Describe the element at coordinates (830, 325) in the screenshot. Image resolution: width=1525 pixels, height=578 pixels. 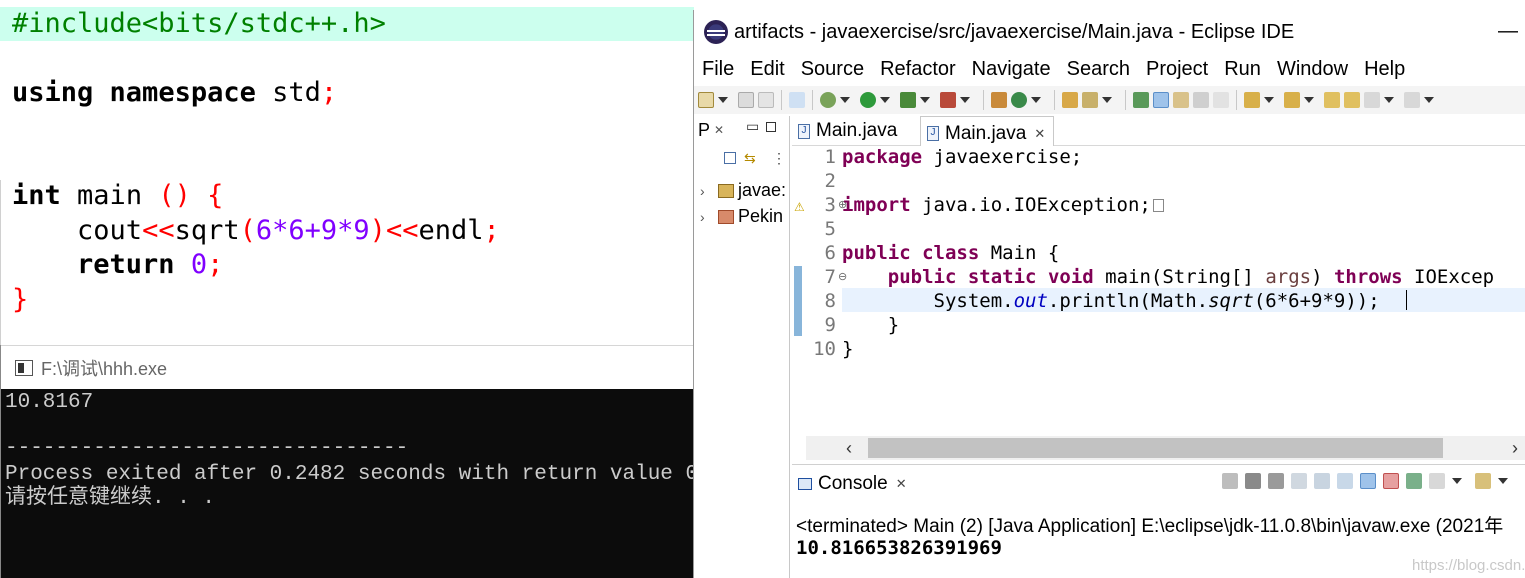
I see `line-number: 9` at that location.